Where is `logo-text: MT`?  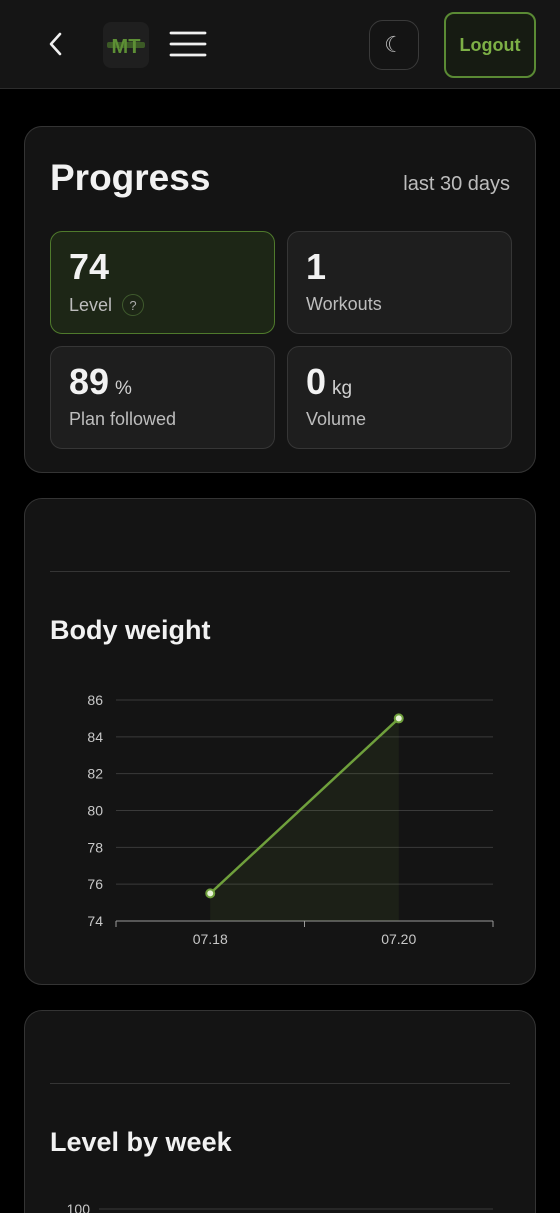
logo-text: MT is located at coordinates (126, 47).